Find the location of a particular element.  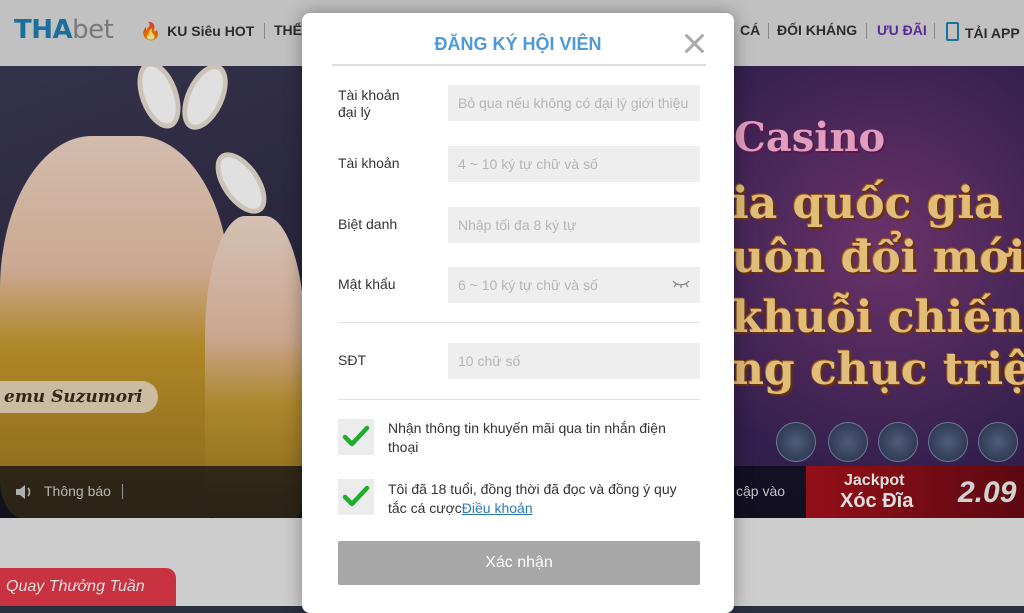

promo-sms-checkbox is located at coordinates (356, 437).